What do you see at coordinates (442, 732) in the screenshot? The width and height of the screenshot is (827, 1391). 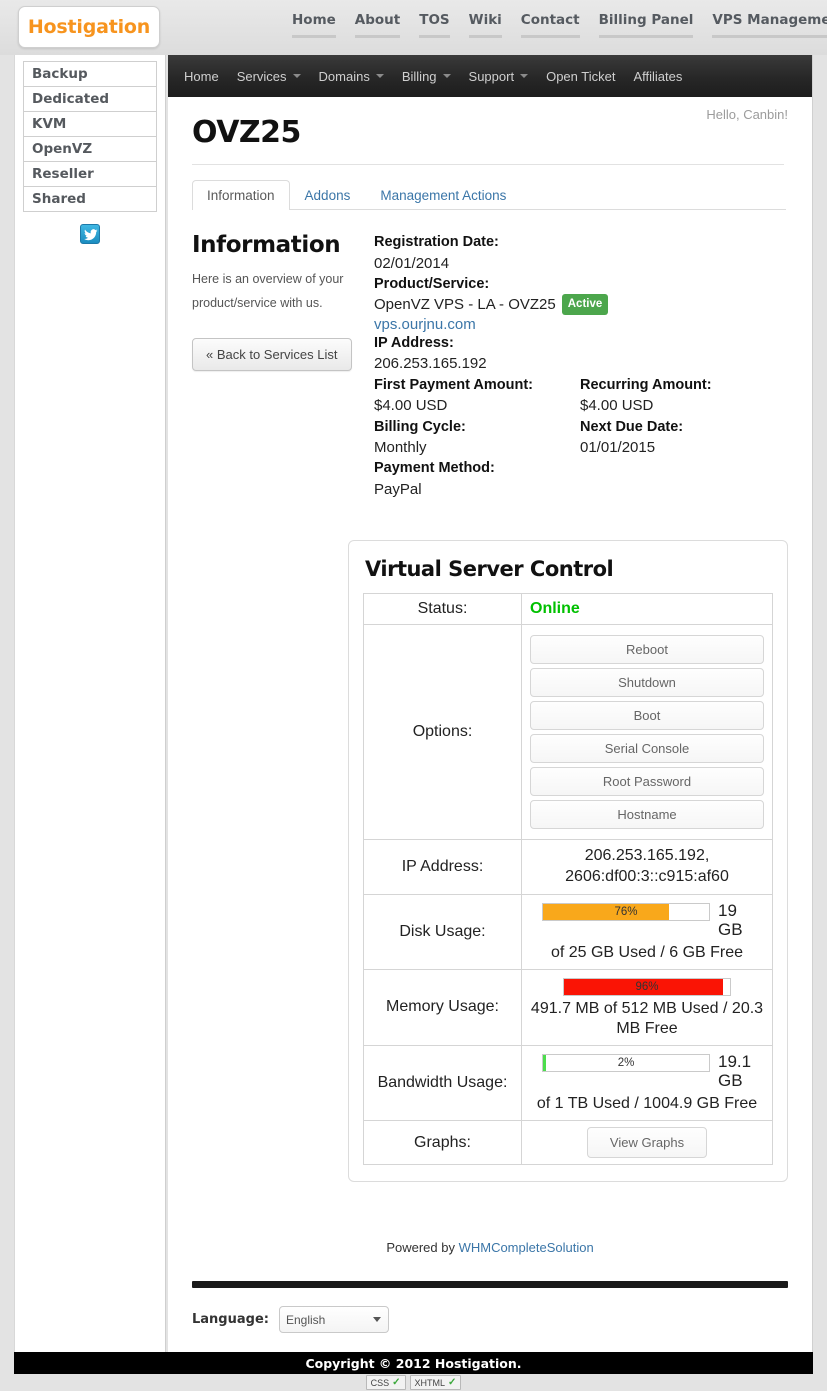 I see `options-label: Options:` at bounding box center [442, 732].